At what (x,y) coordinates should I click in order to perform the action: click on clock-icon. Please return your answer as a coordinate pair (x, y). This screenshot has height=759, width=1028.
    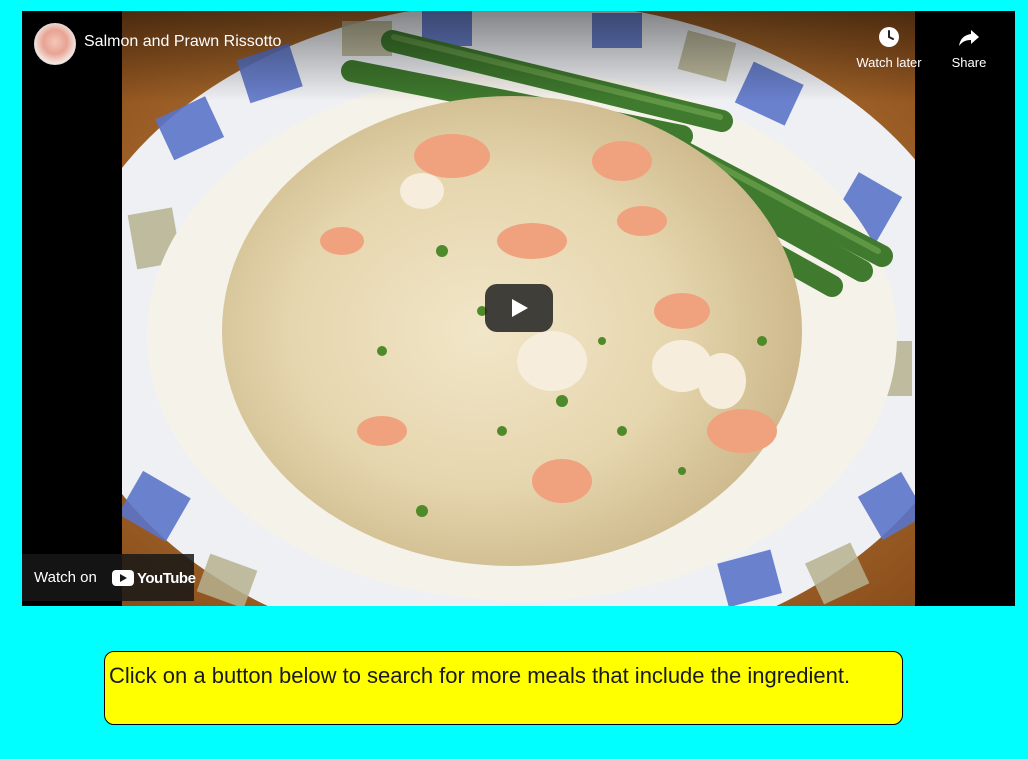
    Looking at the image, I should click on (889, 37).